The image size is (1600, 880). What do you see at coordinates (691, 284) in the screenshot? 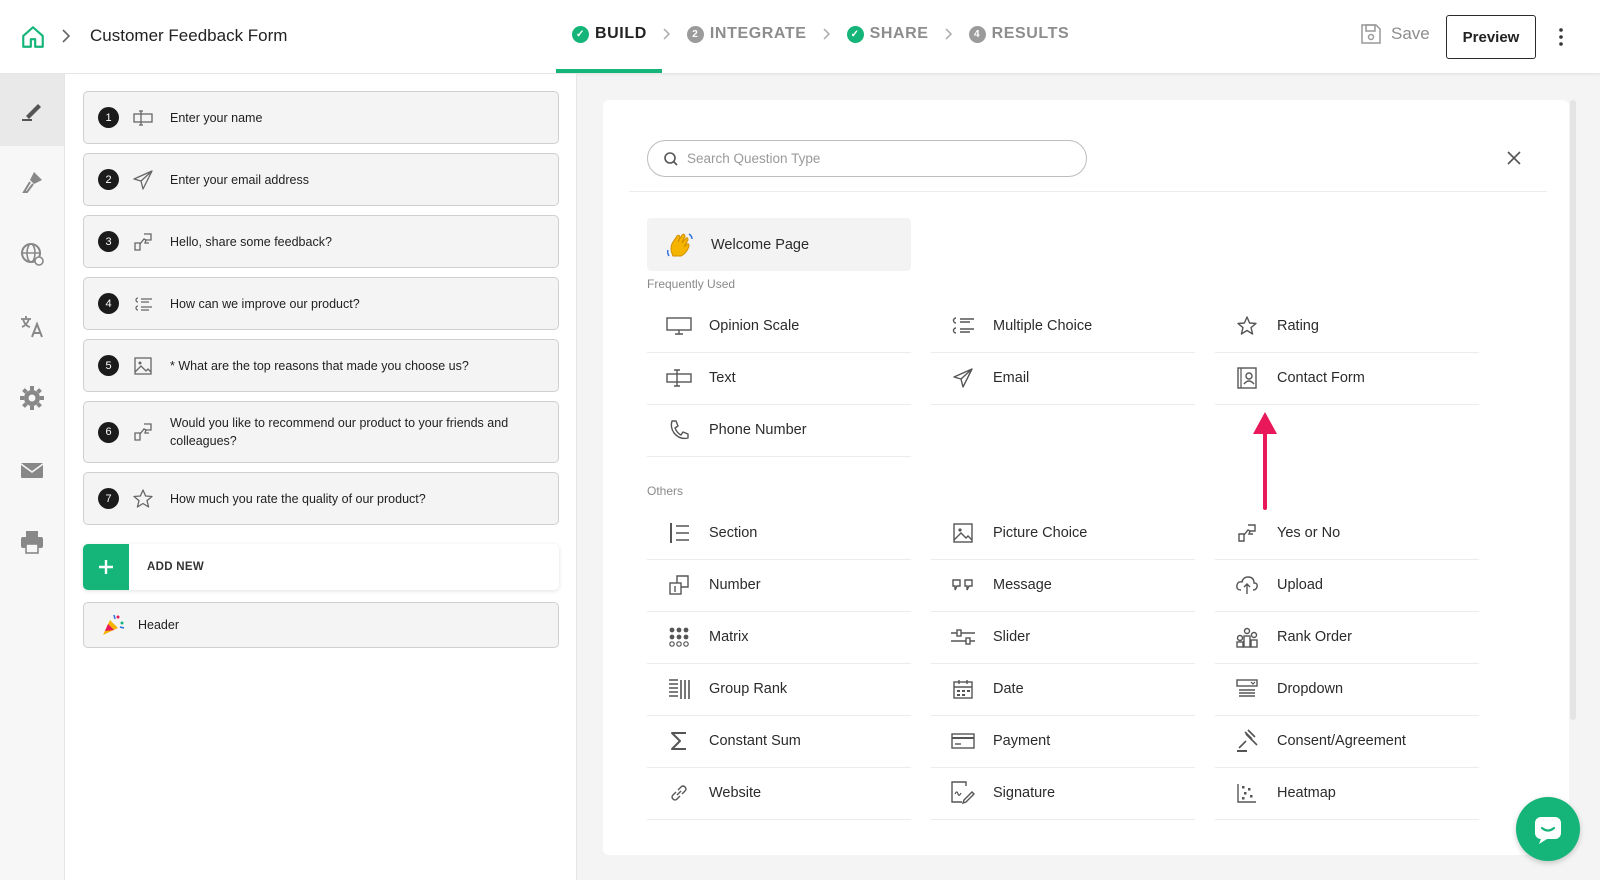
I see `frequently-used-heading: Frequently Used` at bounding box center [691, 284].